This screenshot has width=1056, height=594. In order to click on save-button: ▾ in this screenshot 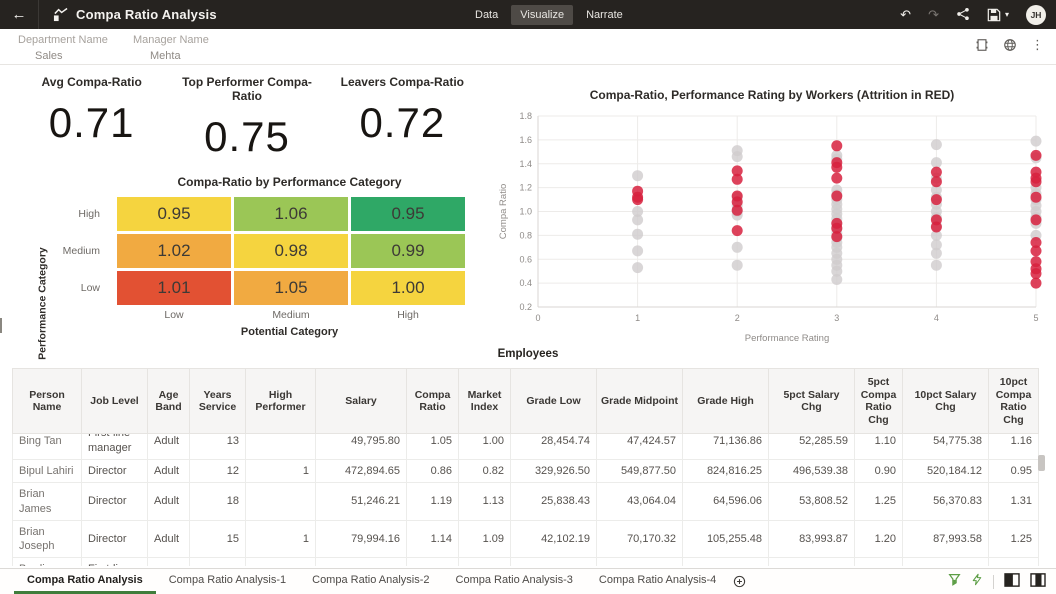, I will do `click(998, 15)`.